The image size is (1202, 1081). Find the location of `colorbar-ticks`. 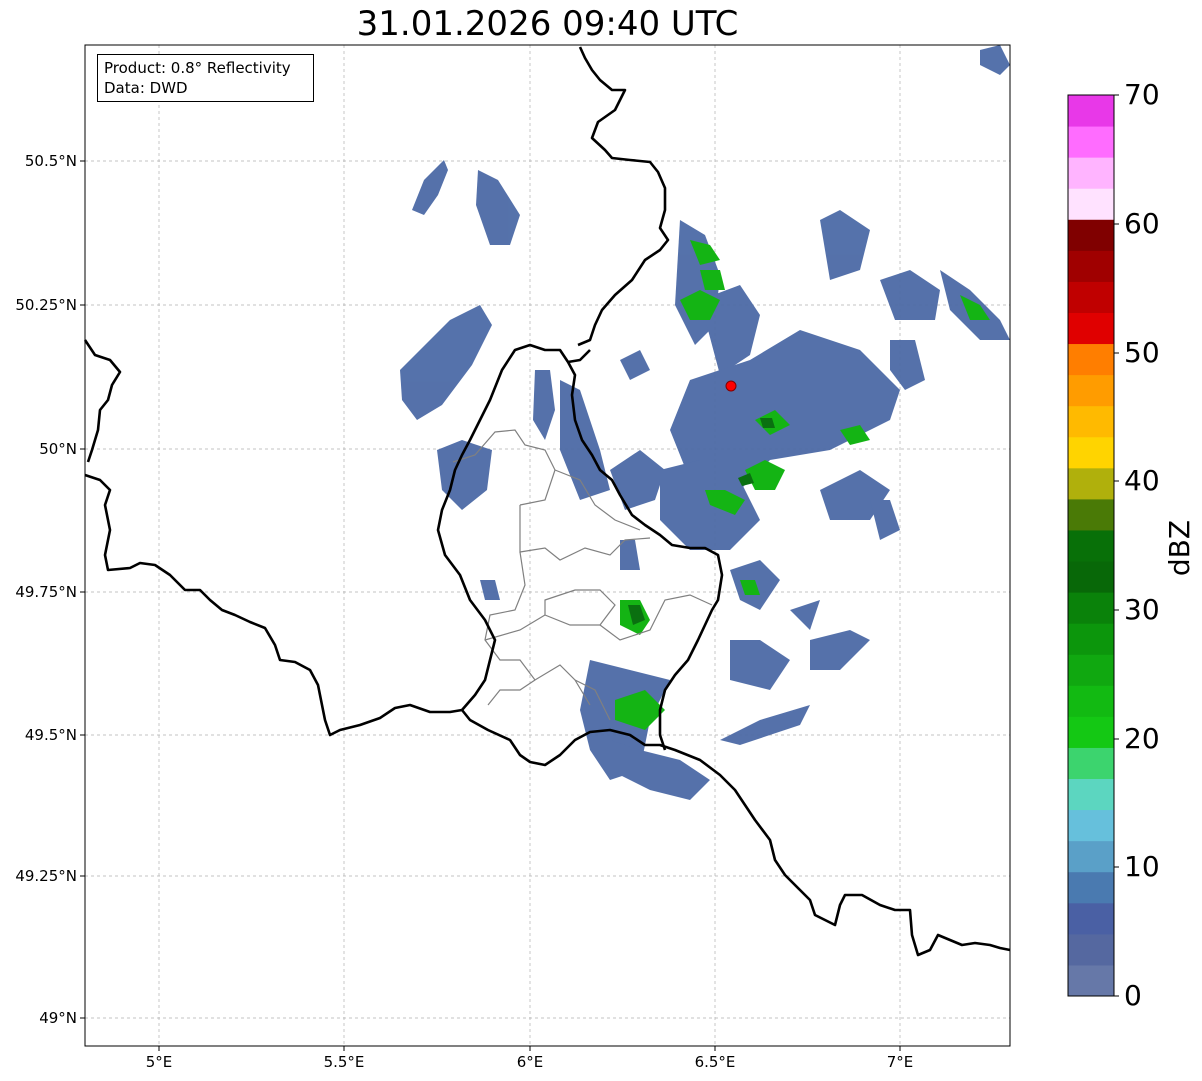

colorbar-ticks is located at coordinates (1116, 545).